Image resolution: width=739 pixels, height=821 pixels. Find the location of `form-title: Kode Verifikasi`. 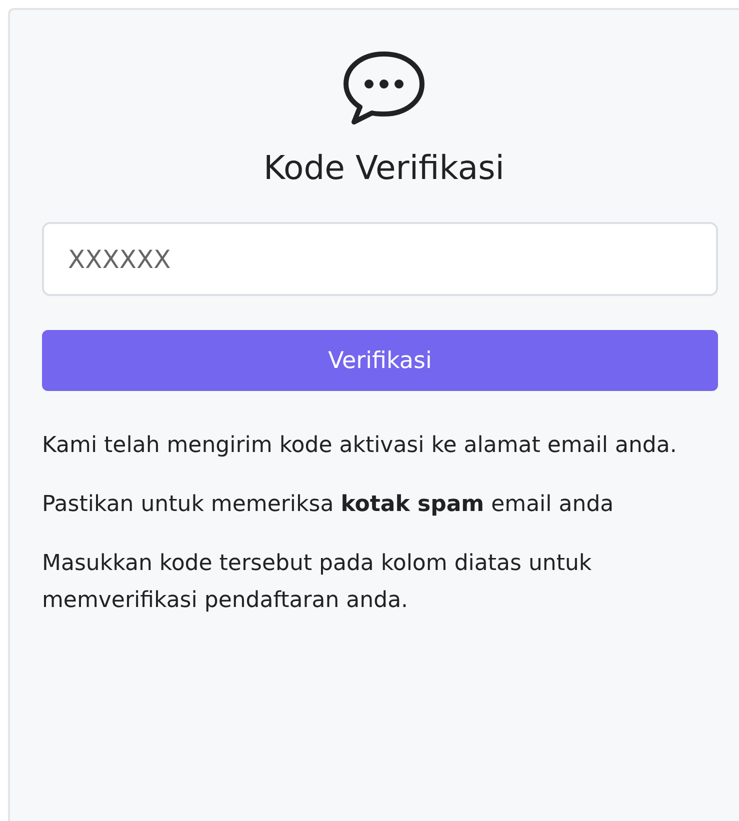

form-title: Kode Verifikasi is located at coordinates (384, 168).